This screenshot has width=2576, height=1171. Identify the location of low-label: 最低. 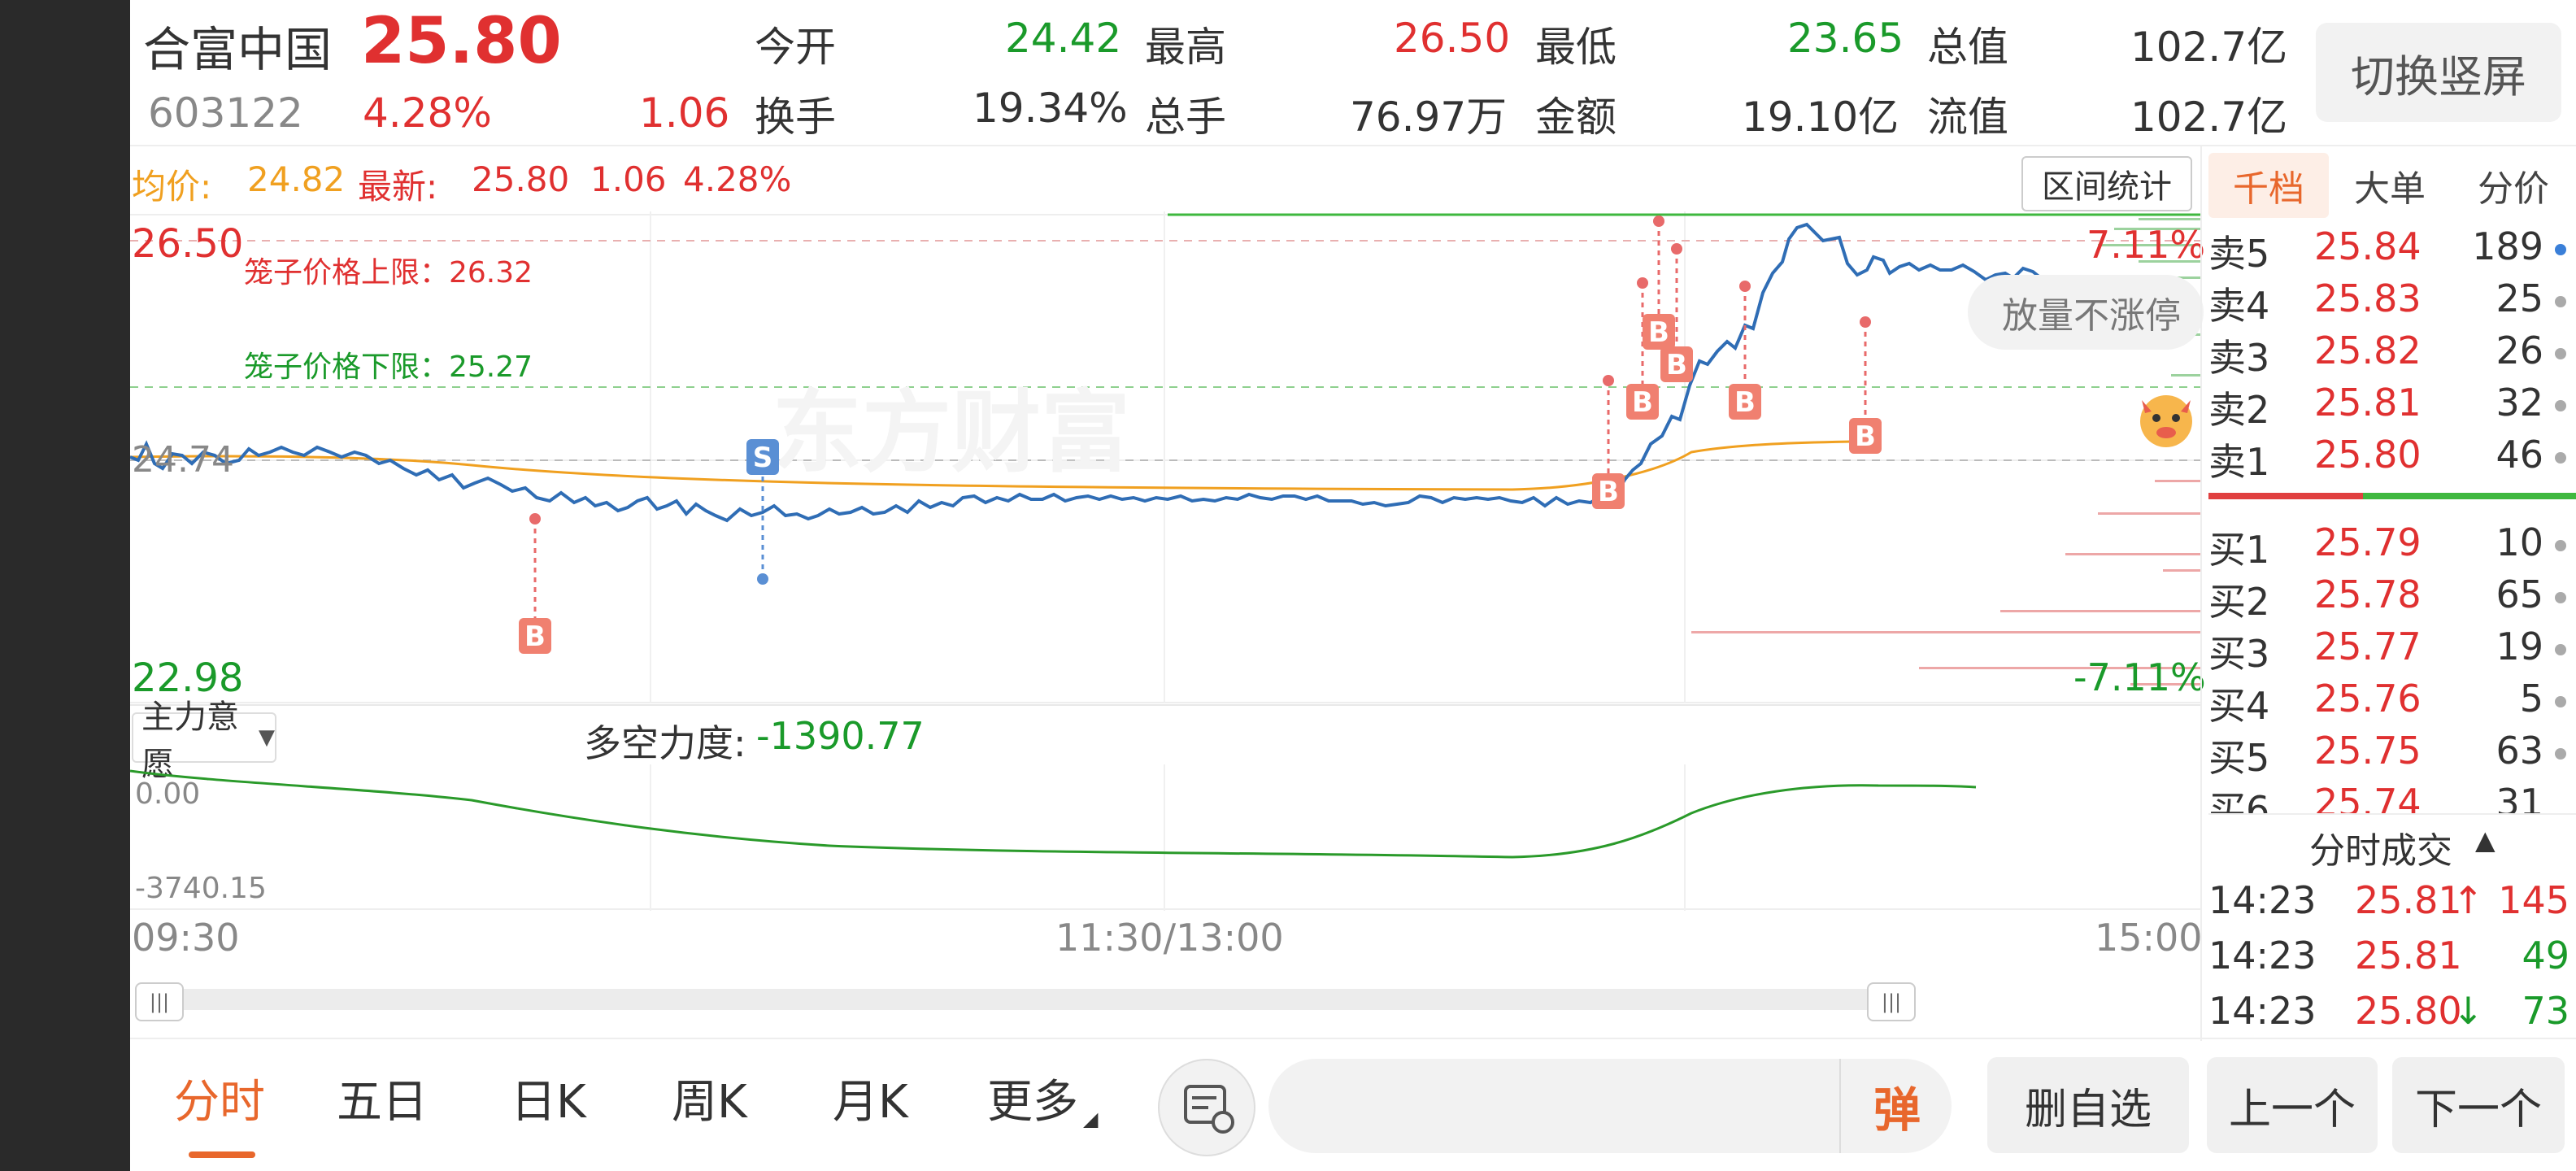
(1576, 48).